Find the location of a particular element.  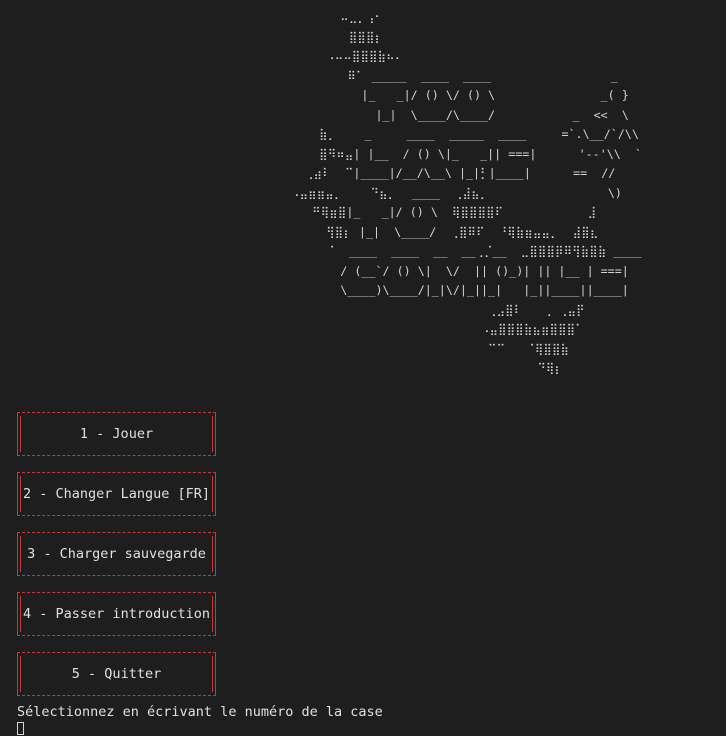

menu-option-label: 2 - Changer Langue [FR] is located at coordinates (116, 494).